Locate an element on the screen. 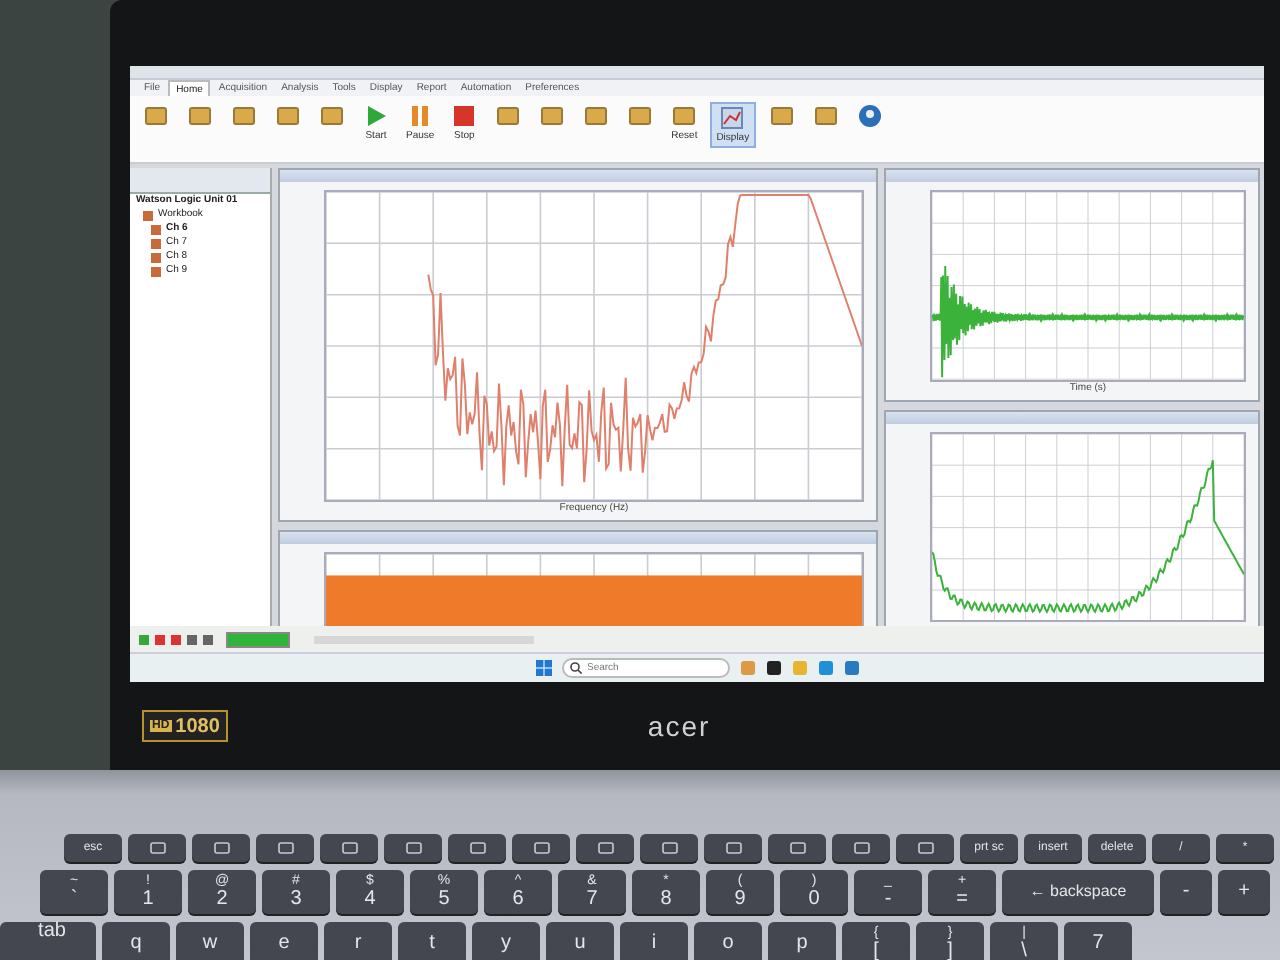 Image resolution: width=1280 pixels, height=960 pixels. keyboard-key: ← backspace is located at coordinates (1078, 892).